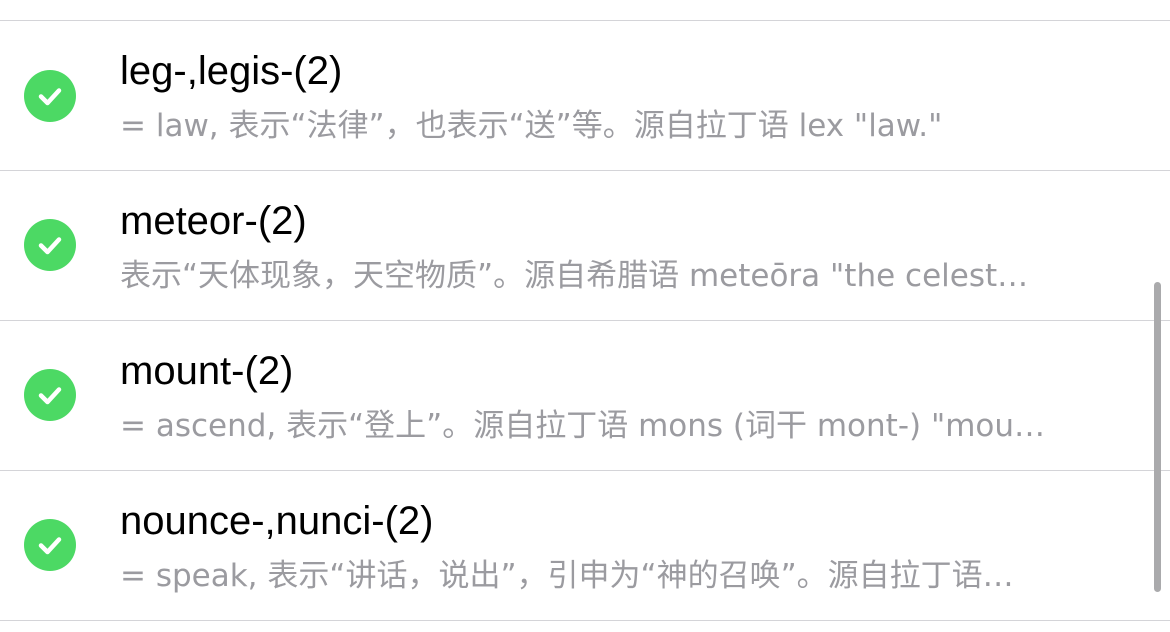  Describe the element at coordinates (213, 221) in the screenshot. I see `item-title: meteor-(2)` at that location.